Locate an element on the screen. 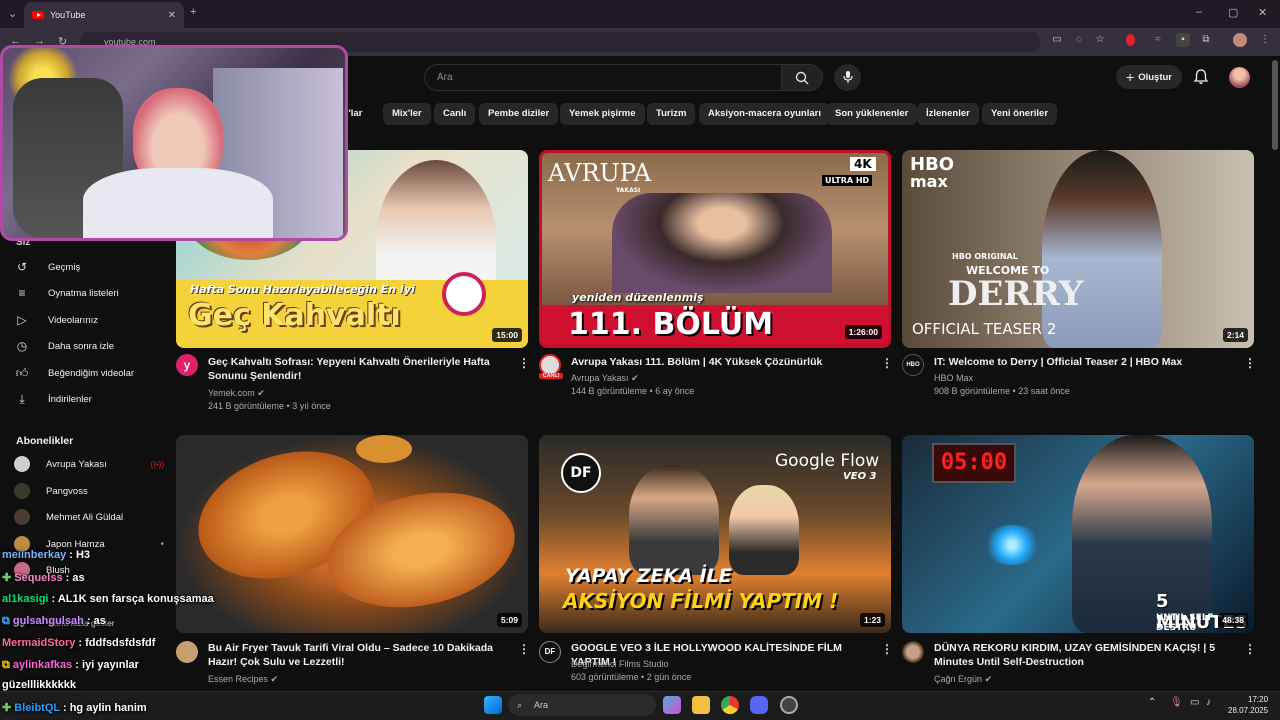  chip-tourism: Turizm is located at coordinates (671, 114).